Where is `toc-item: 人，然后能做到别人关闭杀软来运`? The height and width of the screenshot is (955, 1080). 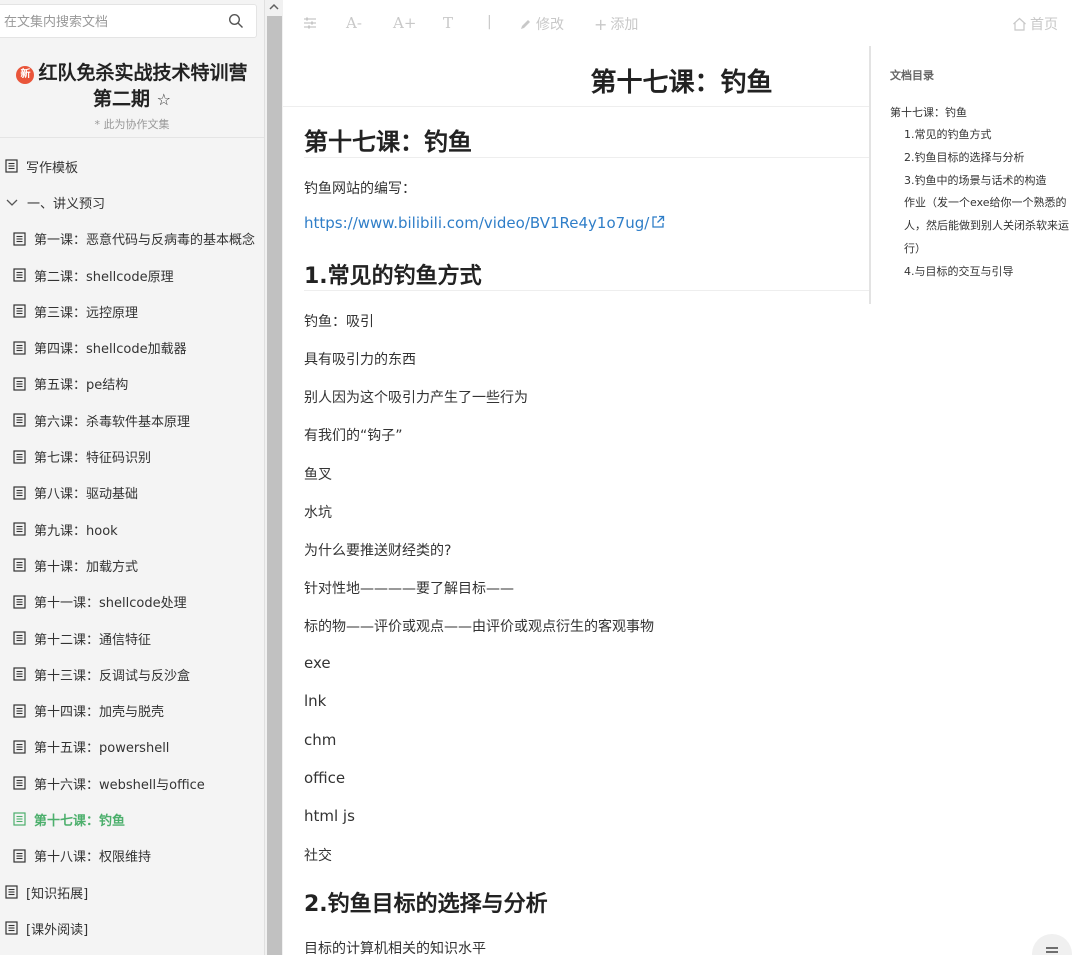
toc-item: 人，然后能做到别人关闭杀软来运 is located at coordinates (986, 225).